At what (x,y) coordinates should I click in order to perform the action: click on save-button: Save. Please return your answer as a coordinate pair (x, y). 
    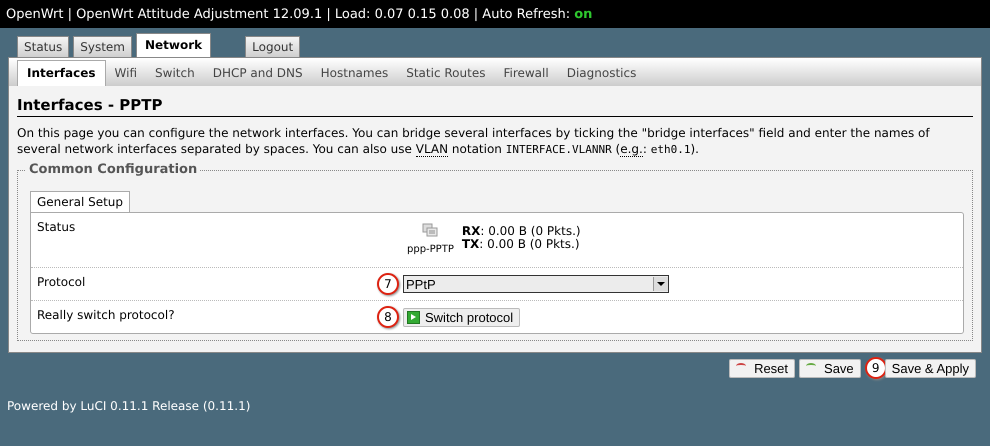
    Looking at the image, I should click on (830, 368).